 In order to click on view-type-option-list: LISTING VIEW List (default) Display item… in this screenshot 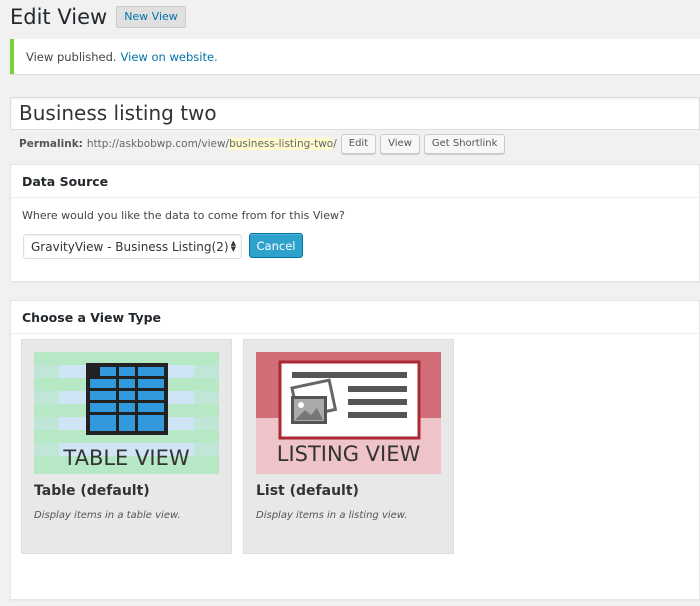, I will do `click(348, 446)`.